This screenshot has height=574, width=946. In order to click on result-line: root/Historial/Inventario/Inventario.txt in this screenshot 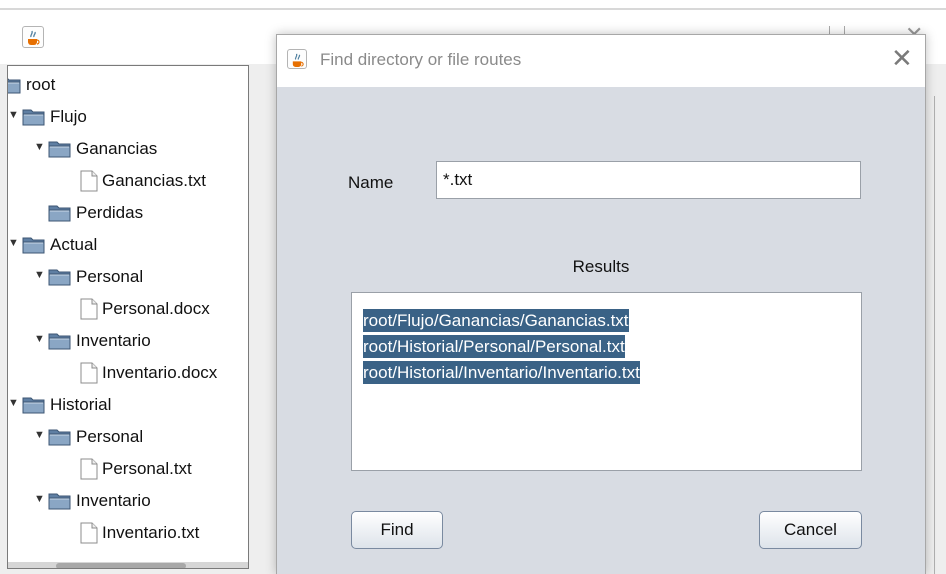, I will do `click(612, 373)`.